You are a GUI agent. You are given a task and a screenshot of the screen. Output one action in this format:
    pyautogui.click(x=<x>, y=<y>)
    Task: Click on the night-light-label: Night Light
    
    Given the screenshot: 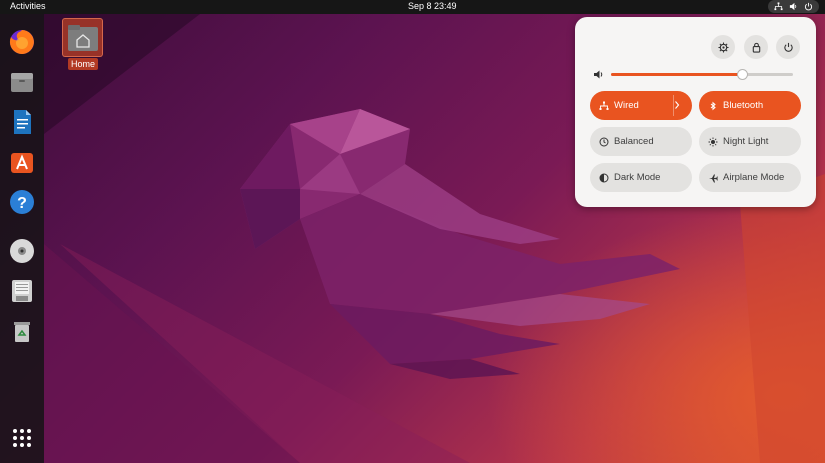 What is the action you would take?
    pyautogui.click(x=746, y=141)
    